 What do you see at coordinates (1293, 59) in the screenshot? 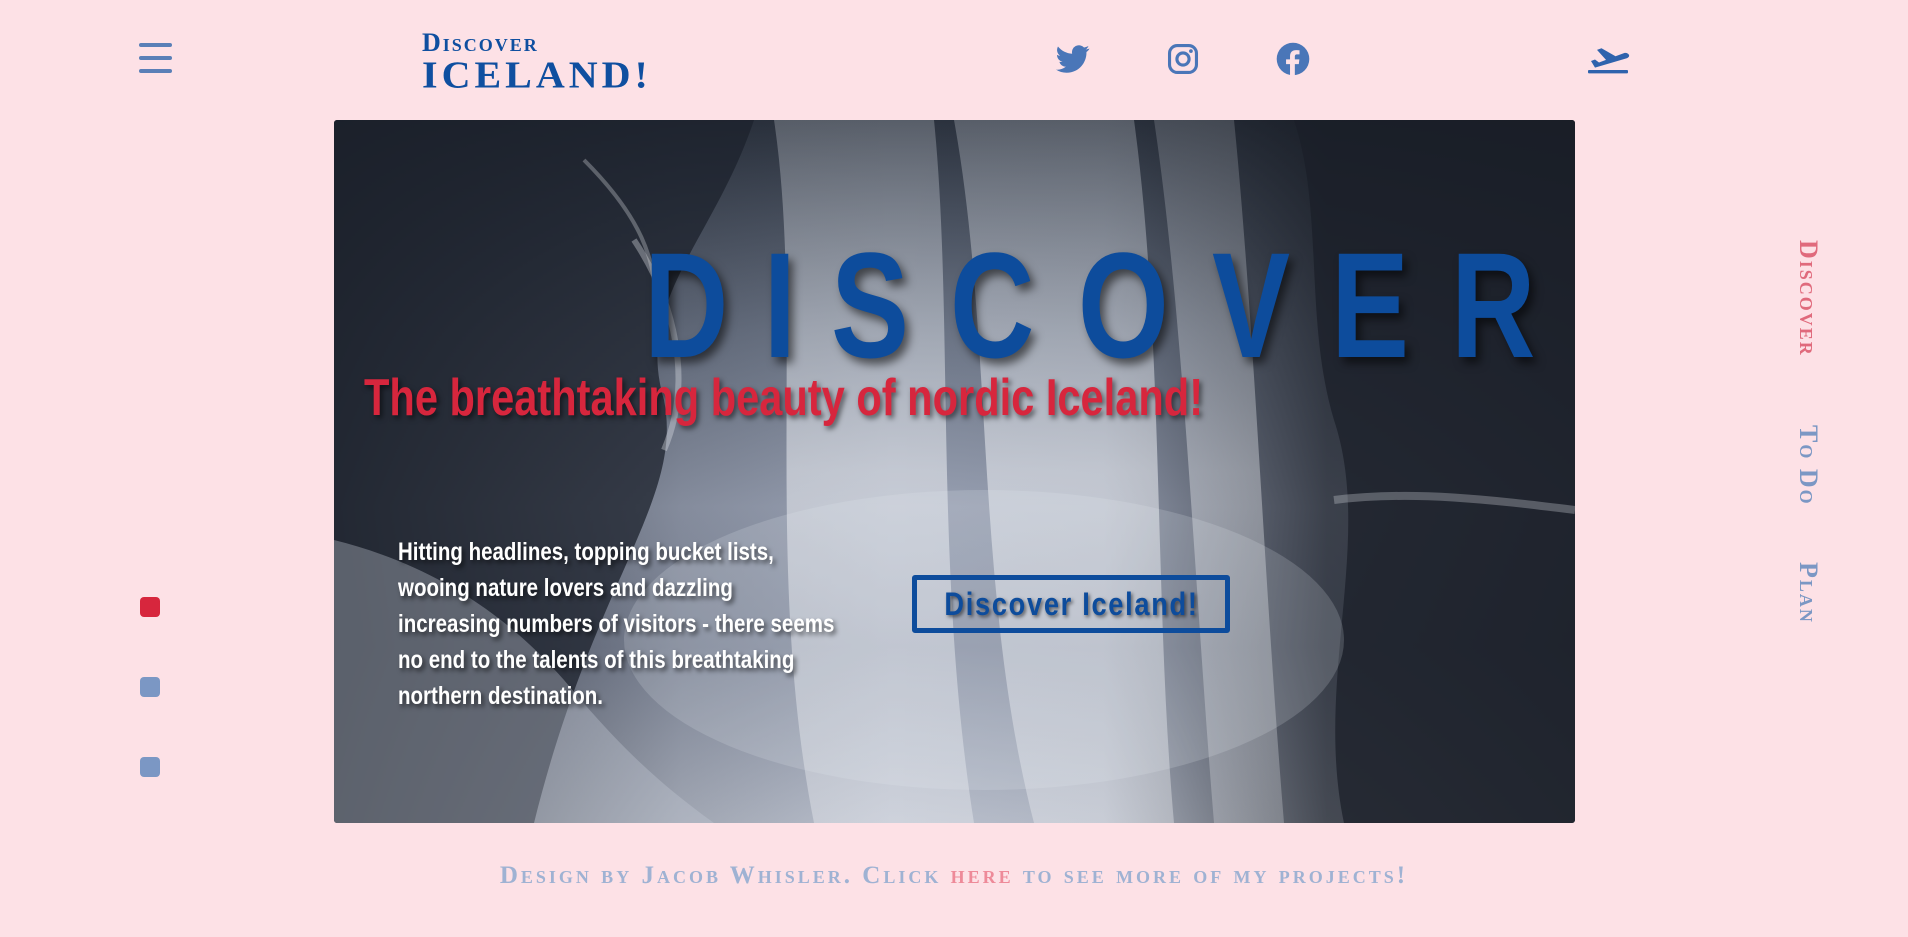
I see `facebook-icon` at bounding box center [1293, 59].